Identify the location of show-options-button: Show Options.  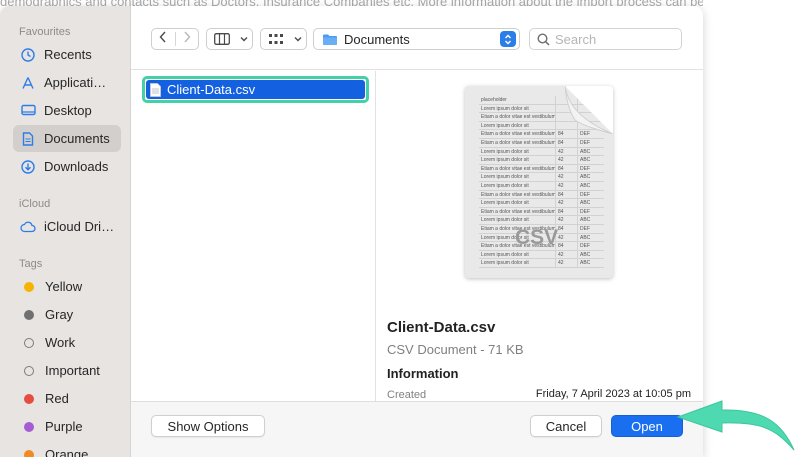
(208, 426).